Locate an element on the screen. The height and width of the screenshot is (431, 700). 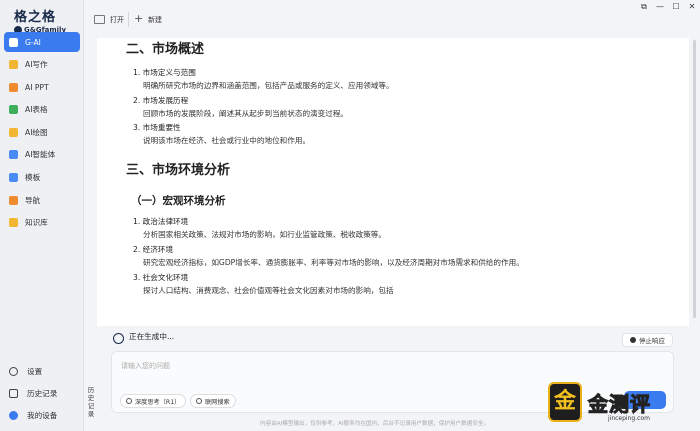
template-icon is located at coordinates (13, 178).